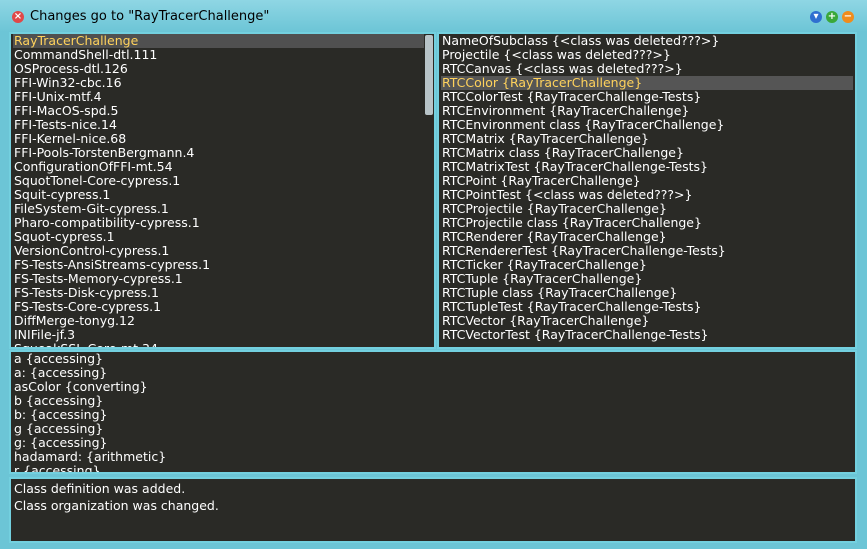  I want to click on list-item: Projectile {<class was deleted???>}, so click(647, 55).